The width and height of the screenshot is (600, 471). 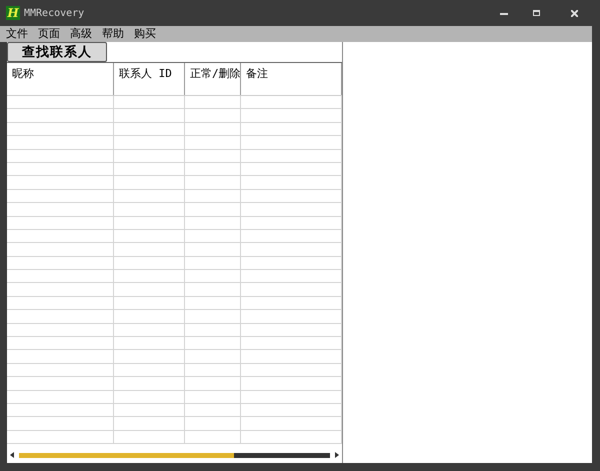 I want to click on menu-item: 高级, so click(x=81, y=34).